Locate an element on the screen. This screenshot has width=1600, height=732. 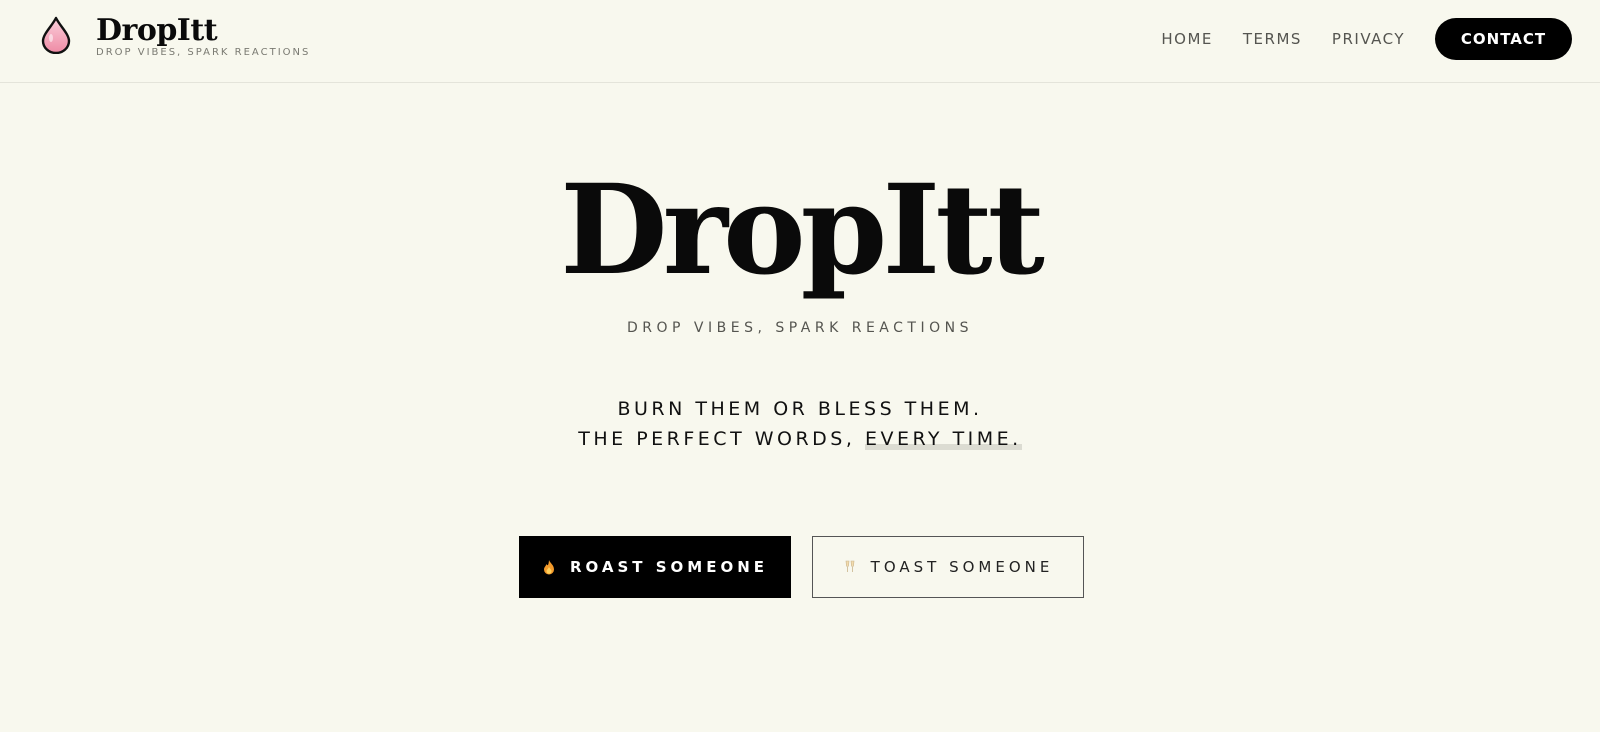
roast-someone-button: ROAST SOMEONE is located at coordinates (655, 567).